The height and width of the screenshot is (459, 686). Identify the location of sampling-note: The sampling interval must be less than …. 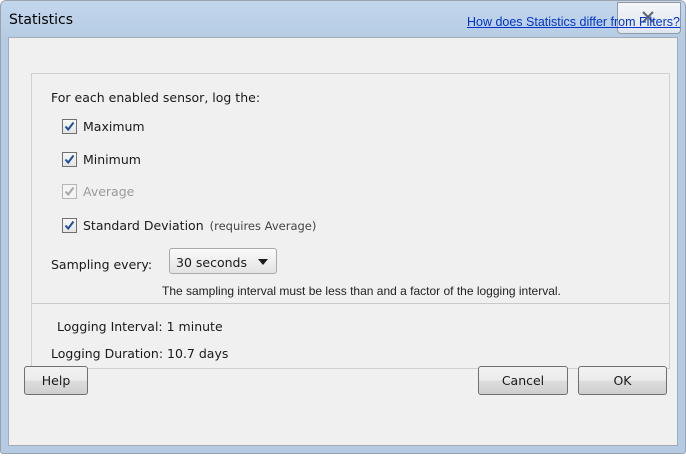
(361, 291).